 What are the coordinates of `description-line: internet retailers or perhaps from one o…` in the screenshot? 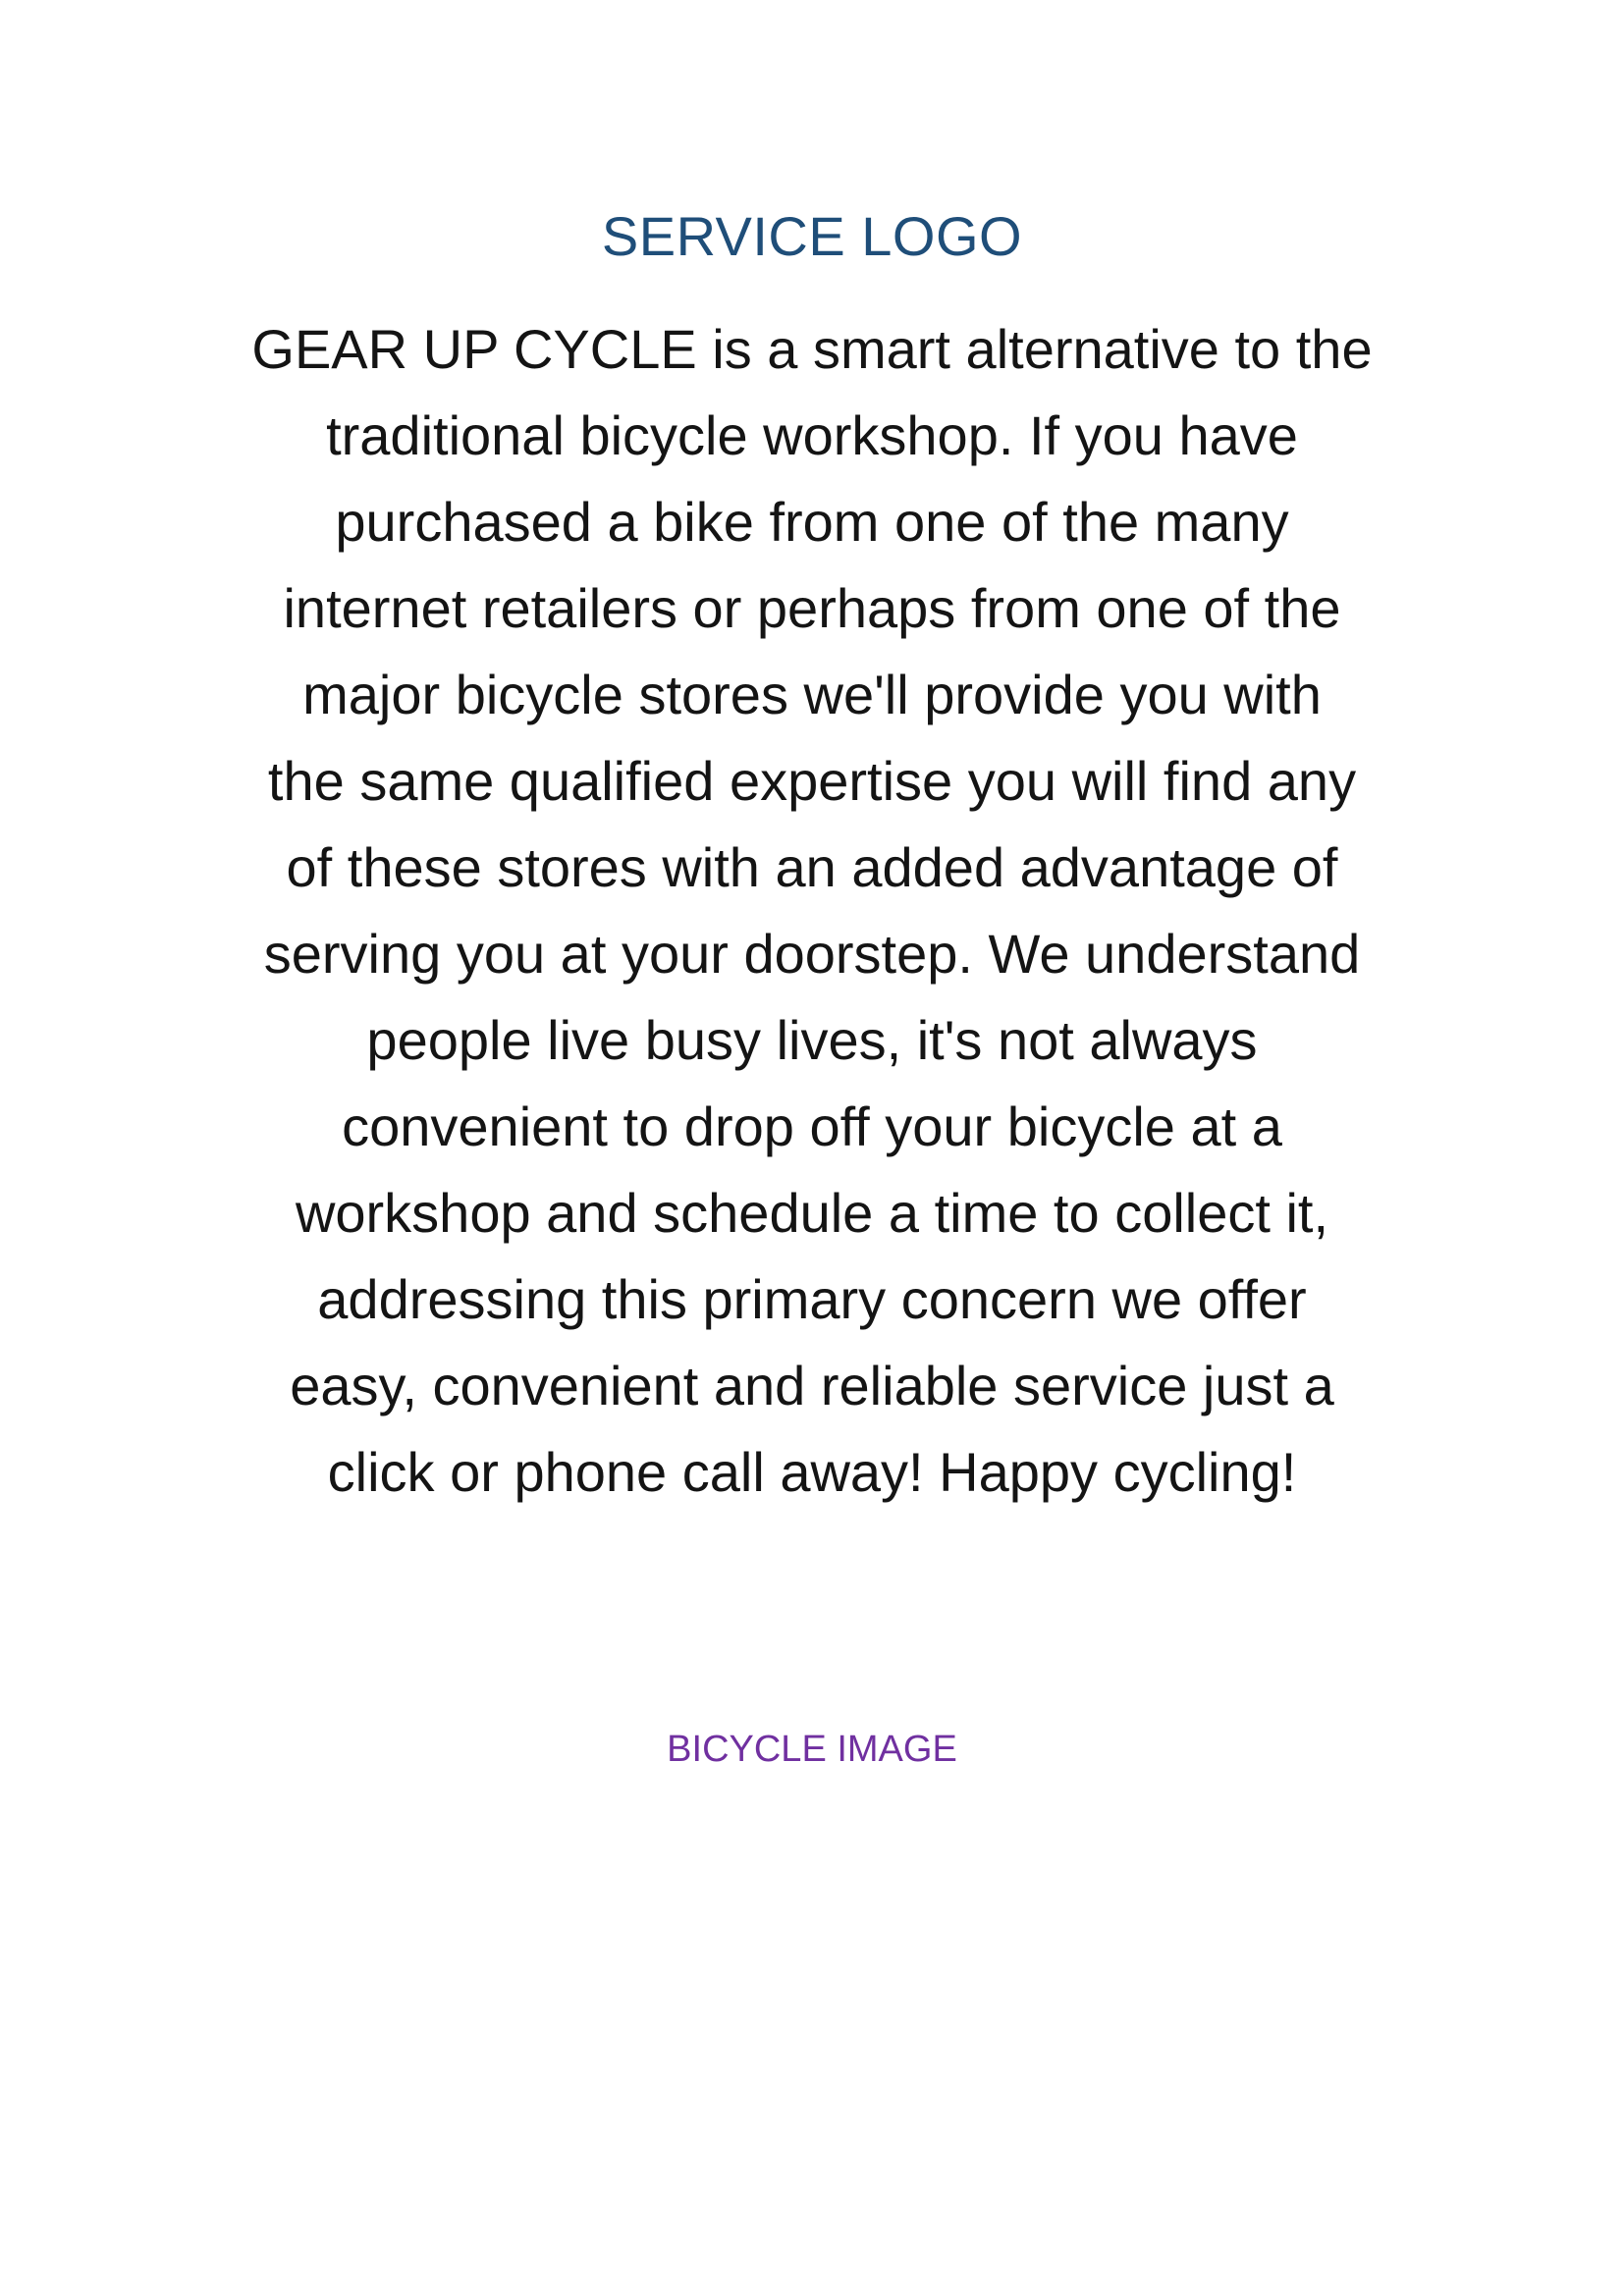 It's located at (812, 608).